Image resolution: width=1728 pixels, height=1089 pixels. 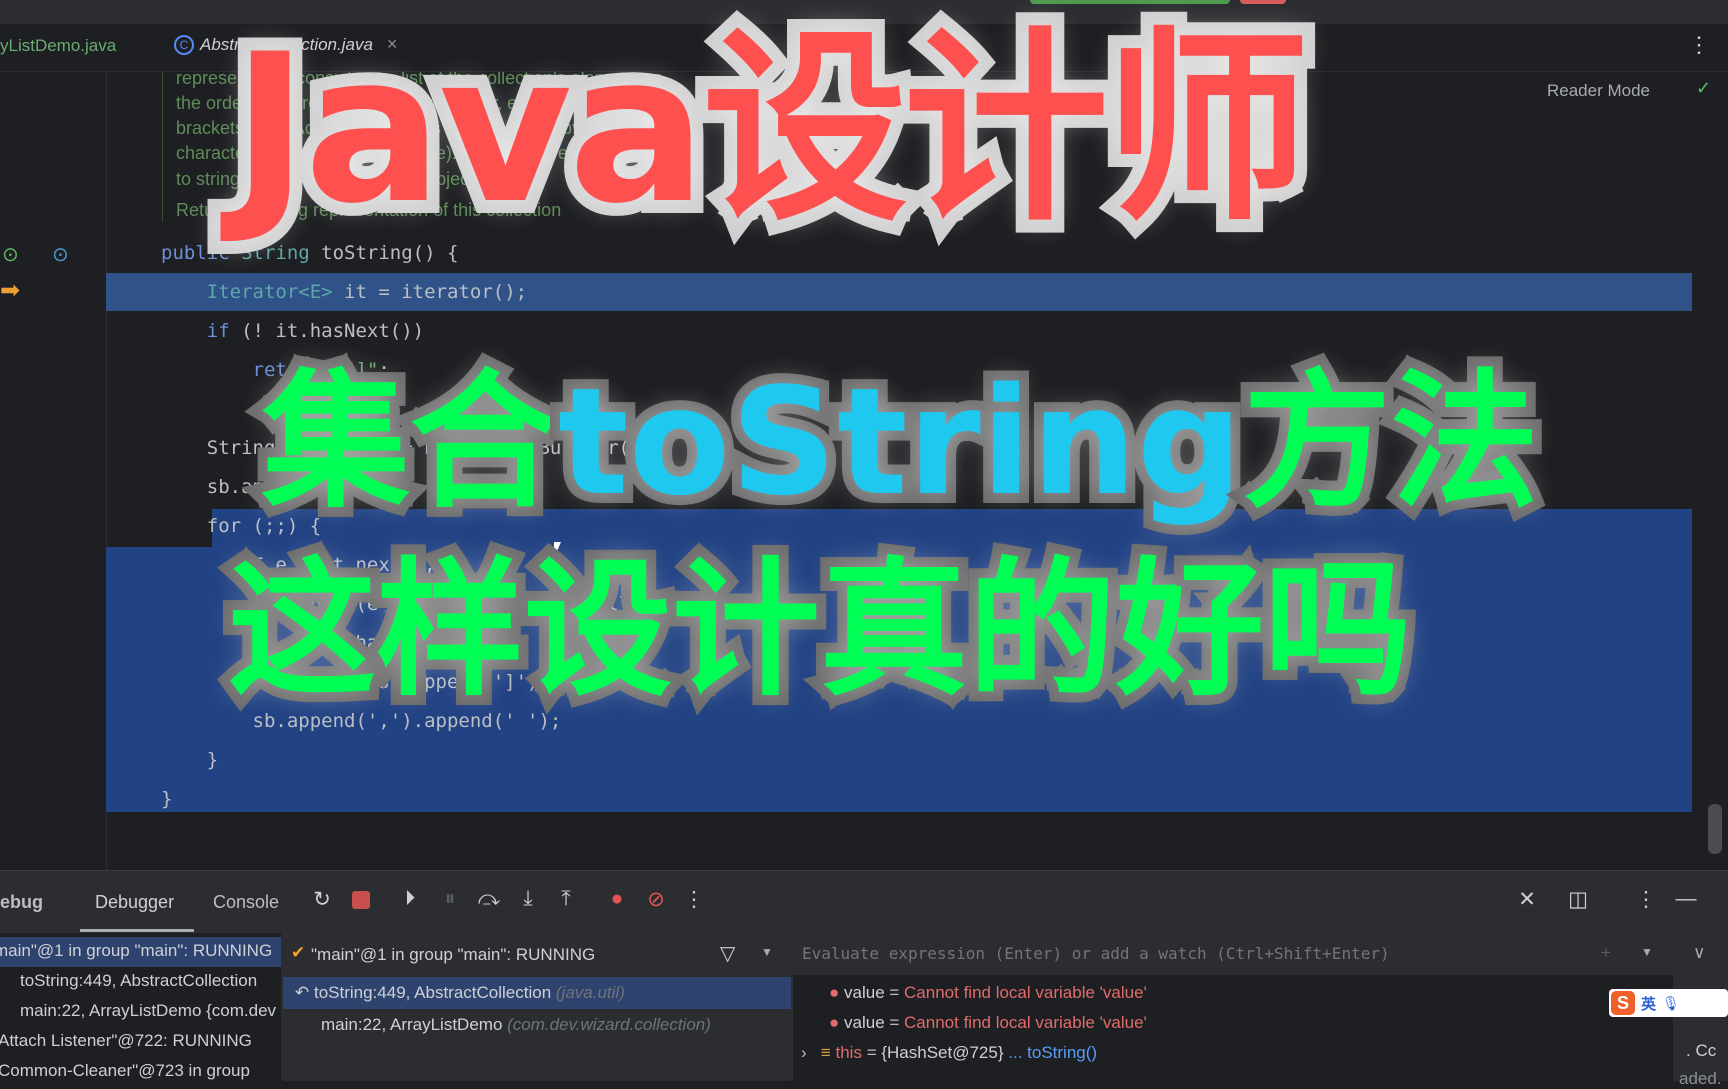 What do you see at coordinates (304, 992) in the screenshot?
I see `return-icon: ↶` at bounding box center [304, 992].